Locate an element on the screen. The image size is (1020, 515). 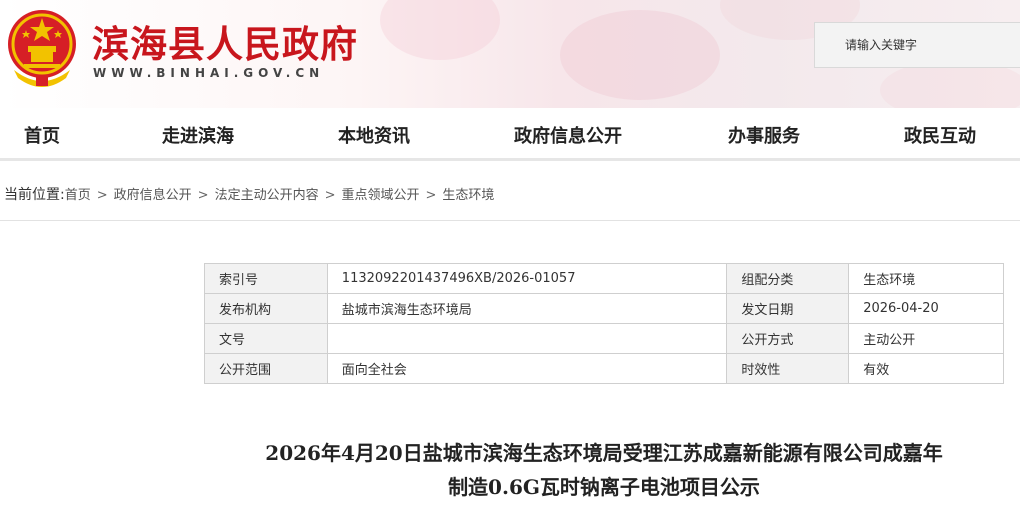
breadcrumb-item: 法定主动公开内容 is located at coordinates (267, 195).